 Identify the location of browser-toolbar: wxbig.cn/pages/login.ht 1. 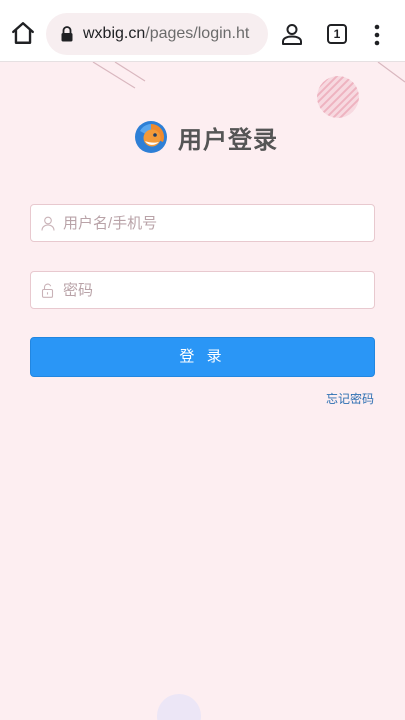
(202, 31).